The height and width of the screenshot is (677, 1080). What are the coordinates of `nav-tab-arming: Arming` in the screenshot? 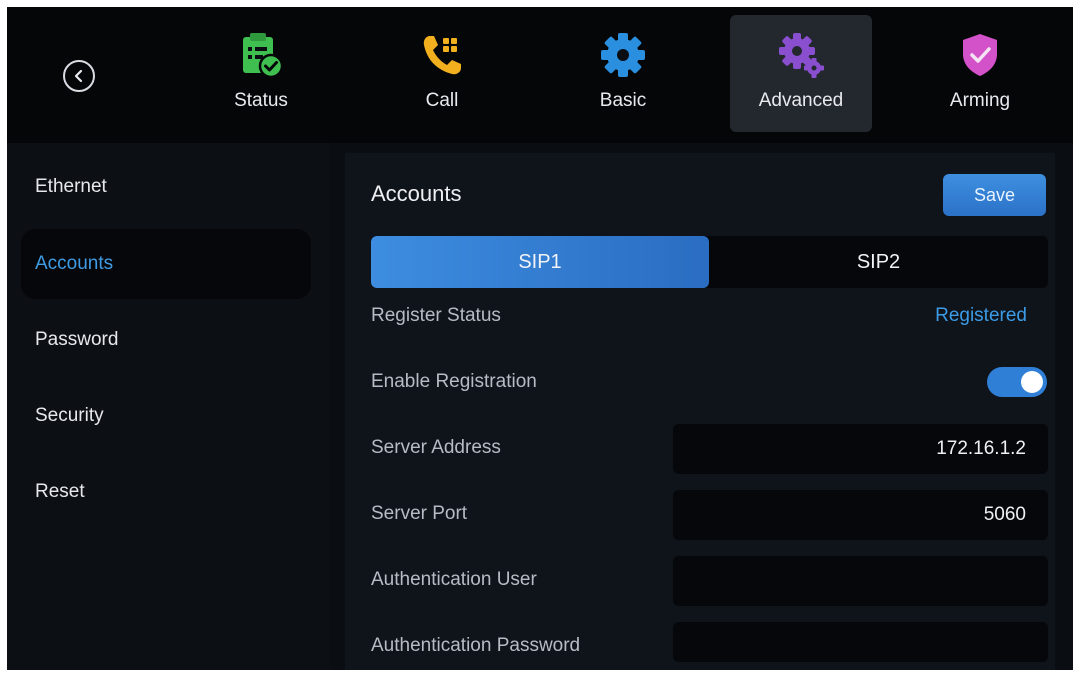 It's located at (980, 73).